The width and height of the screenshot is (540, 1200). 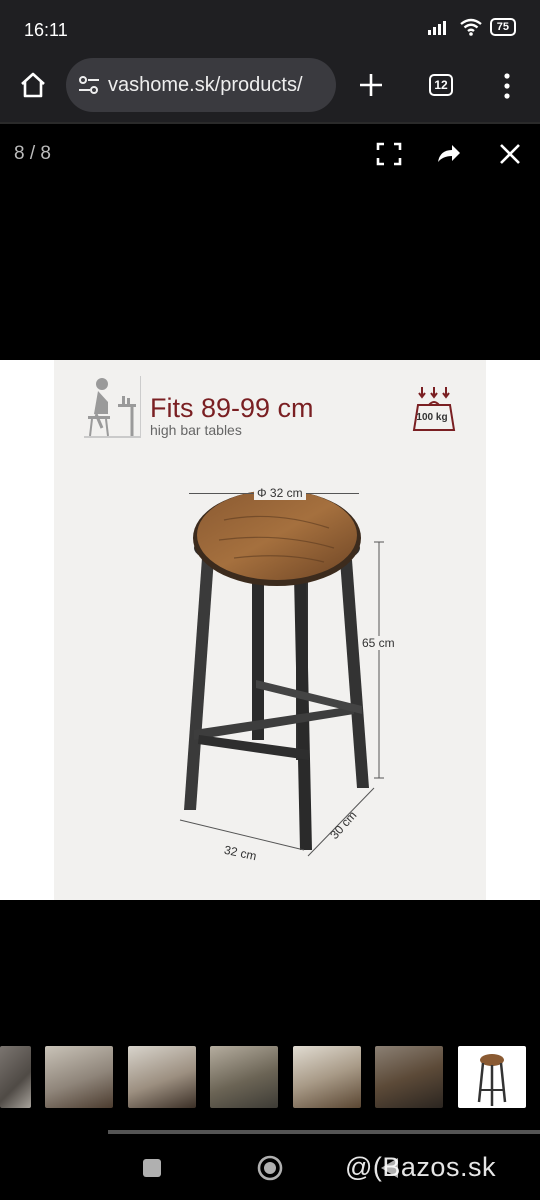 What do you see at coordinates (502, 27) in the screenshot?
I see `battery-indicator: 75` at bounding box center [502, 27].